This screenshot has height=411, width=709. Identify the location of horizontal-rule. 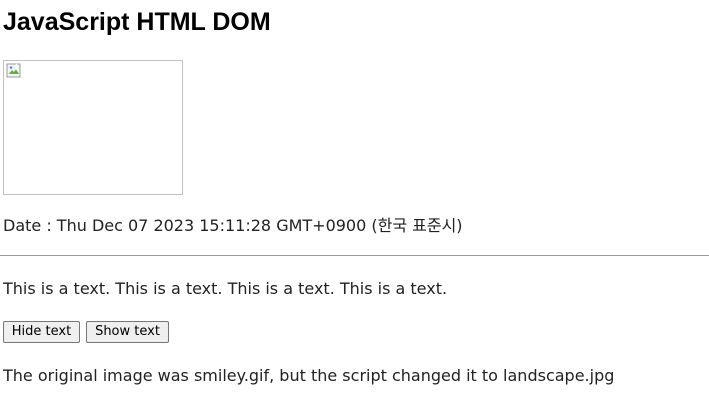
(354, 255).